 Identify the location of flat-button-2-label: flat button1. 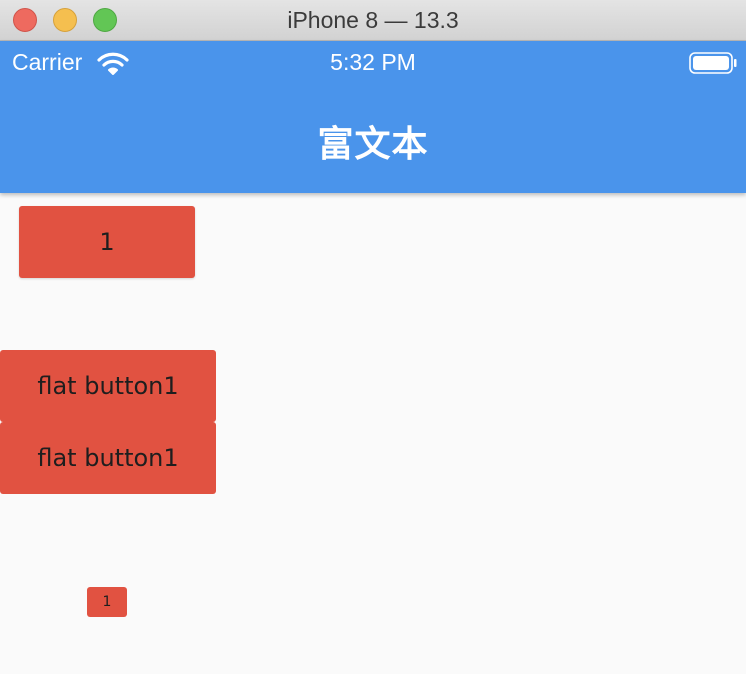
(108, 458).